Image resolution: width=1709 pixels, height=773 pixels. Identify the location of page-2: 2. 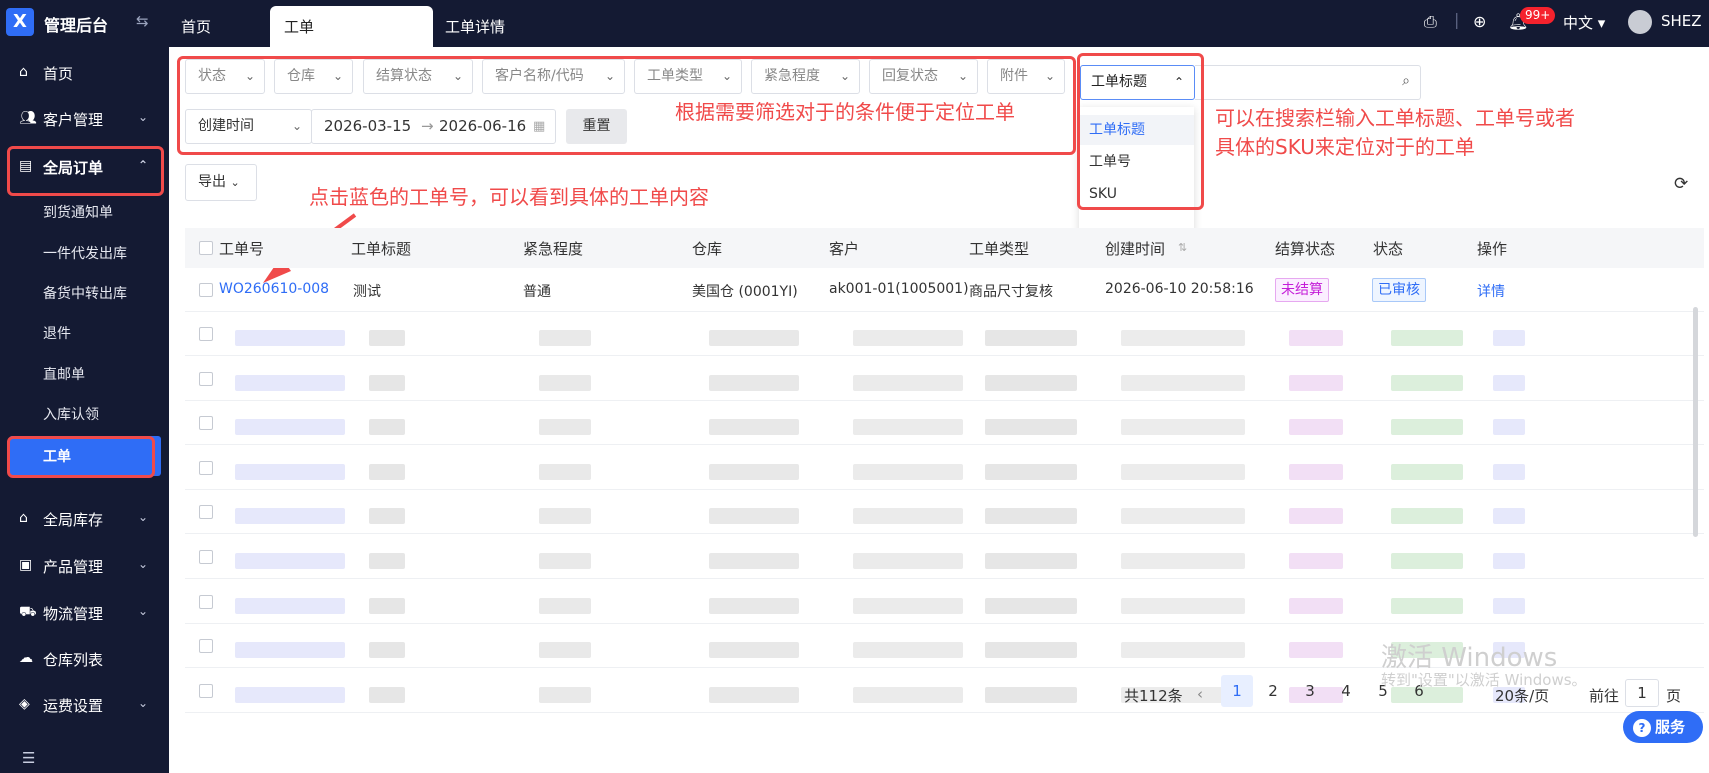
(1273, 691).